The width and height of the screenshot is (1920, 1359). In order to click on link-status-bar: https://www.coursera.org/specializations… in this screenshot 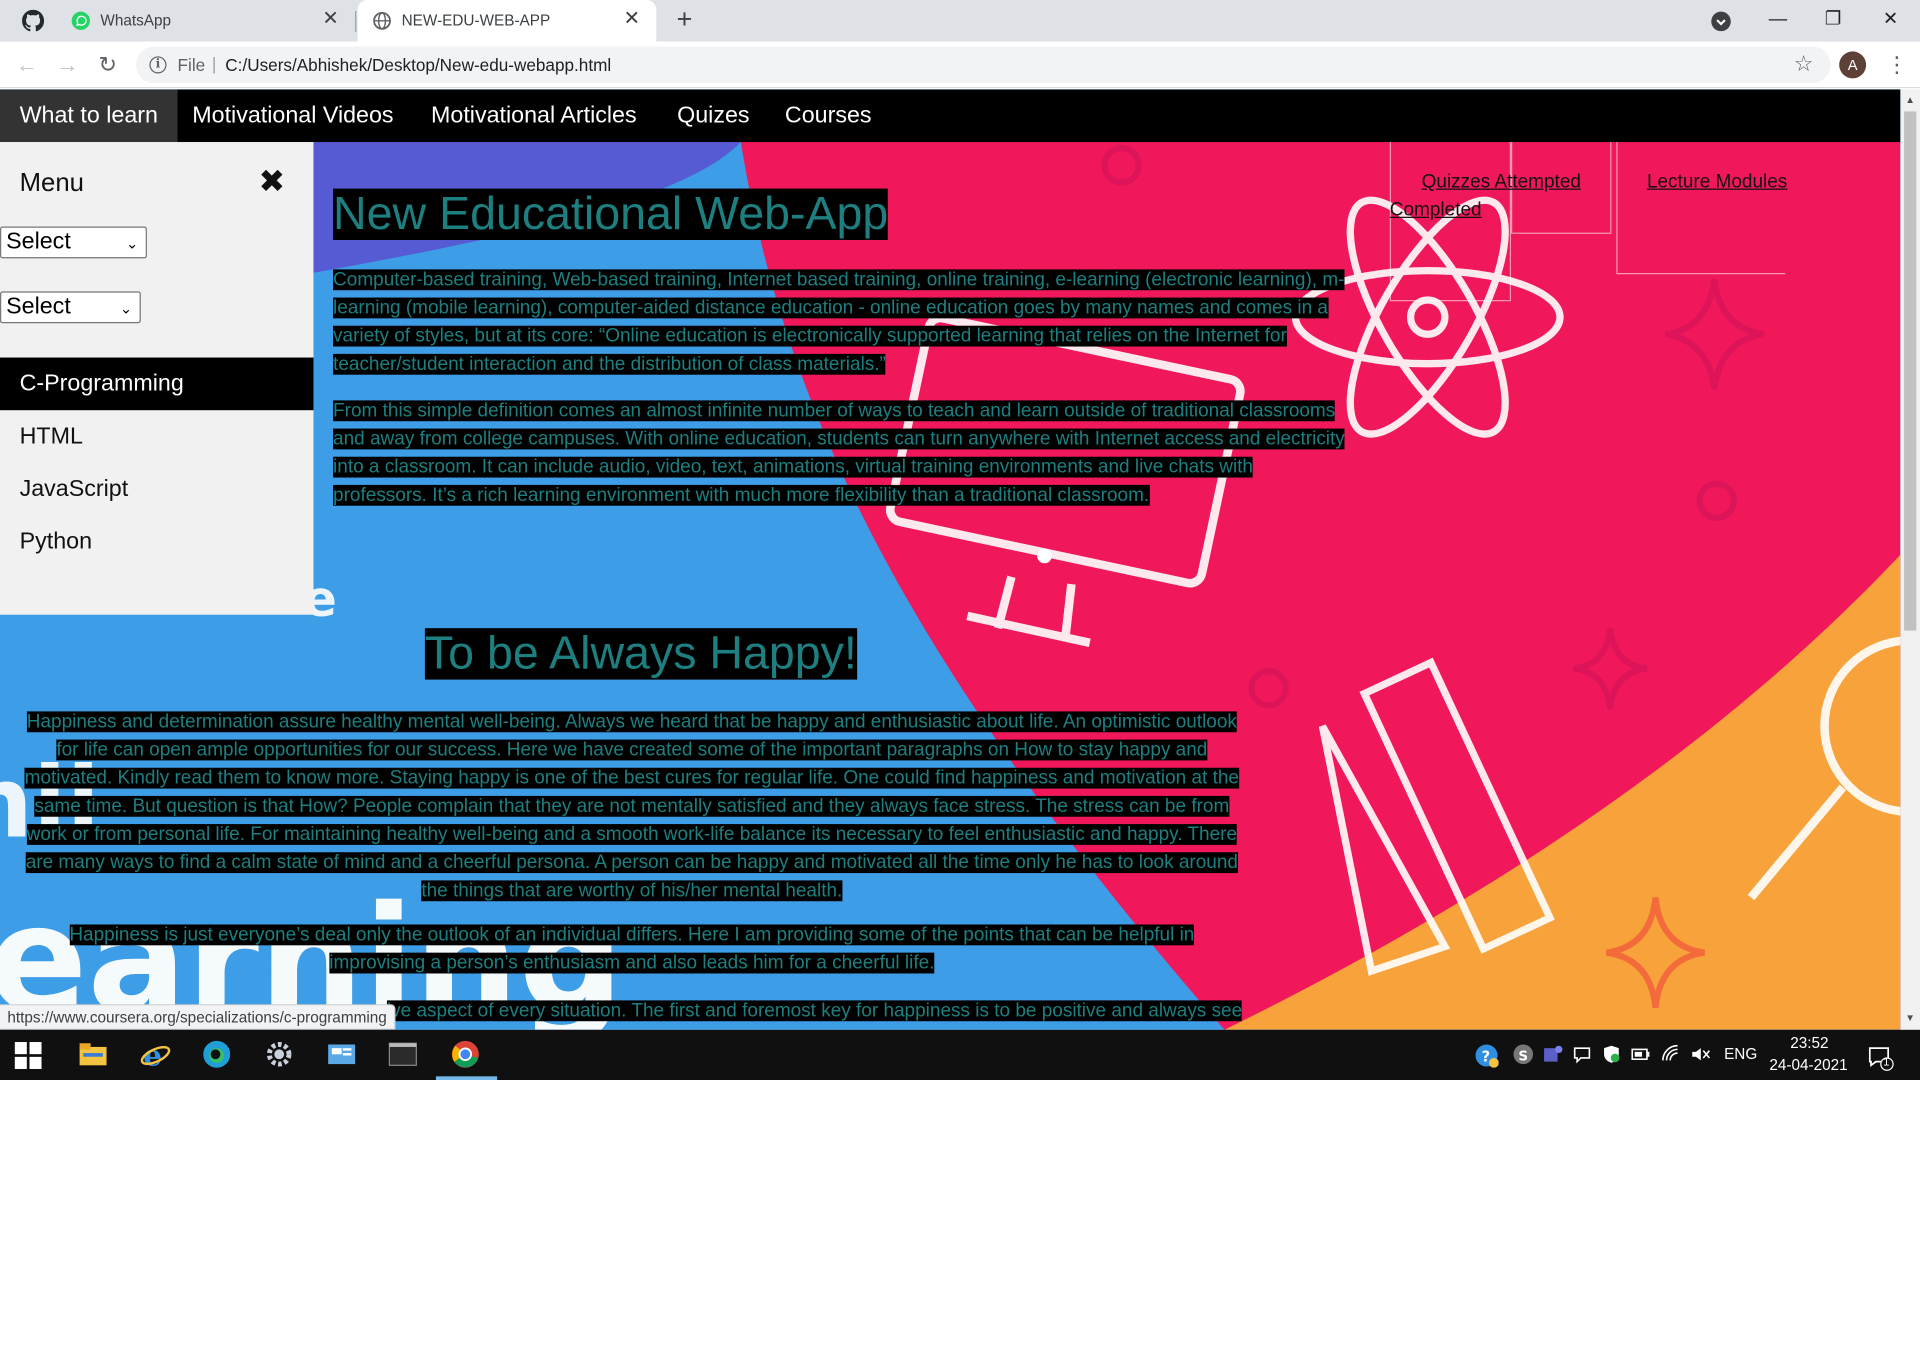, I will do `click(198, 1017)`.